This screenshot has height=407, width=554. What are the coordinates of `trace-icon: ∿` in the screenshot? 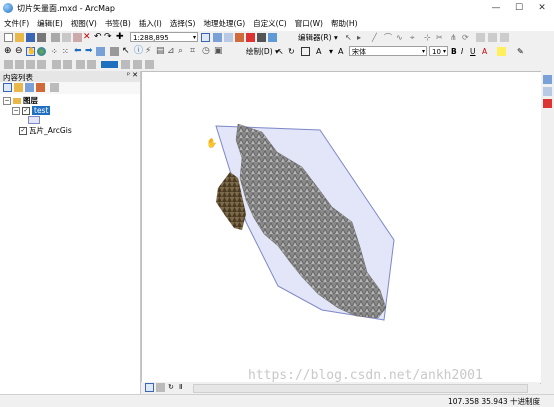 It's located at (400, 37).